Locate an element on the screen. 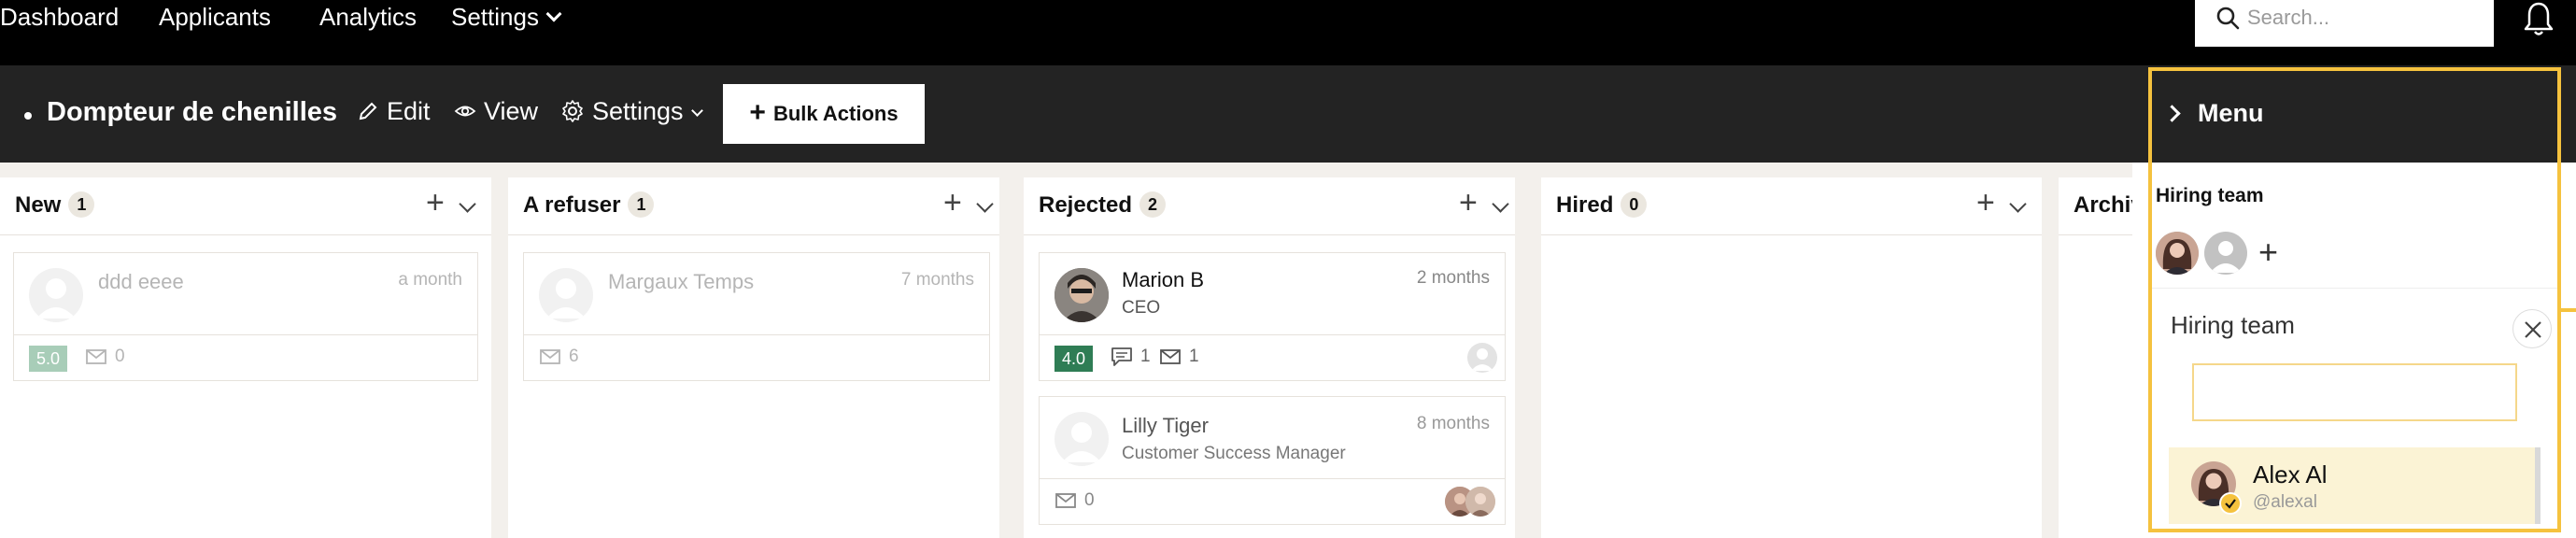 This screenshot has width=2576, height=538. candidate-name: ddd eeee is located at coordinates (141, 281).